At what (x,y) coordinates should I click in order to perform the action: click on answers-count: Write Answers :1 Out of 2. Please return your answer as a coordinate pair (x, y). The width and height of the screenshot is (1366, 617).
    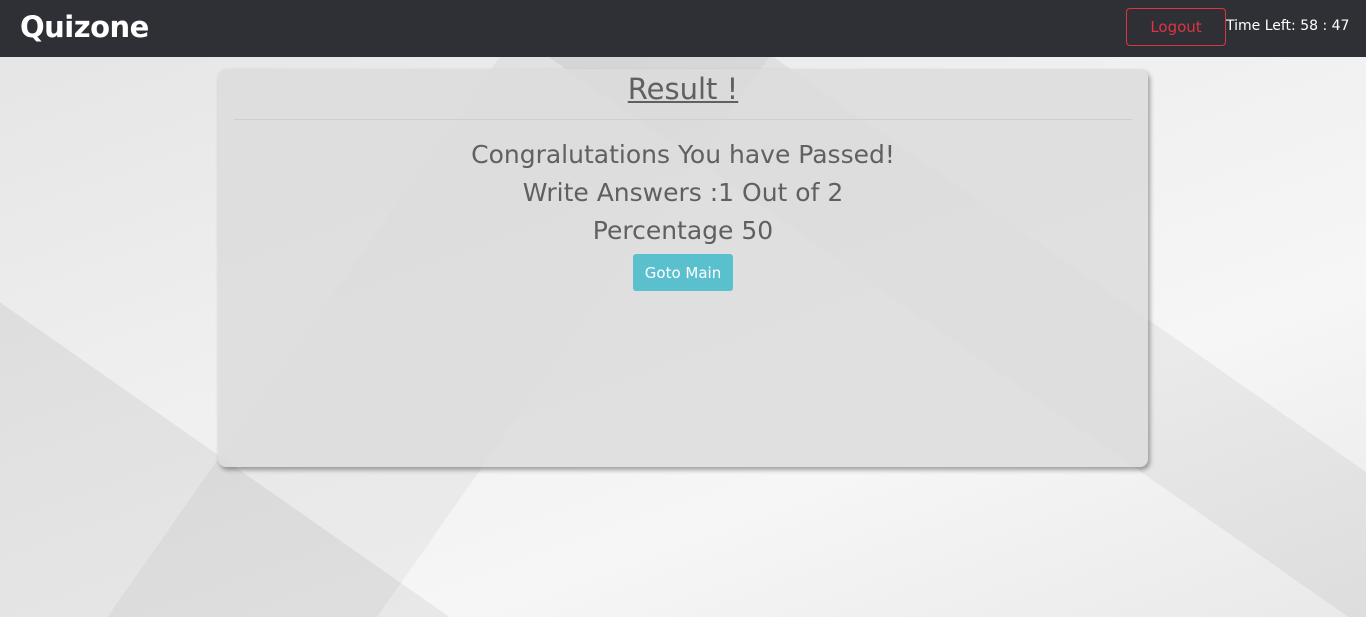
    Looking at the image, I should click on (683, 192).